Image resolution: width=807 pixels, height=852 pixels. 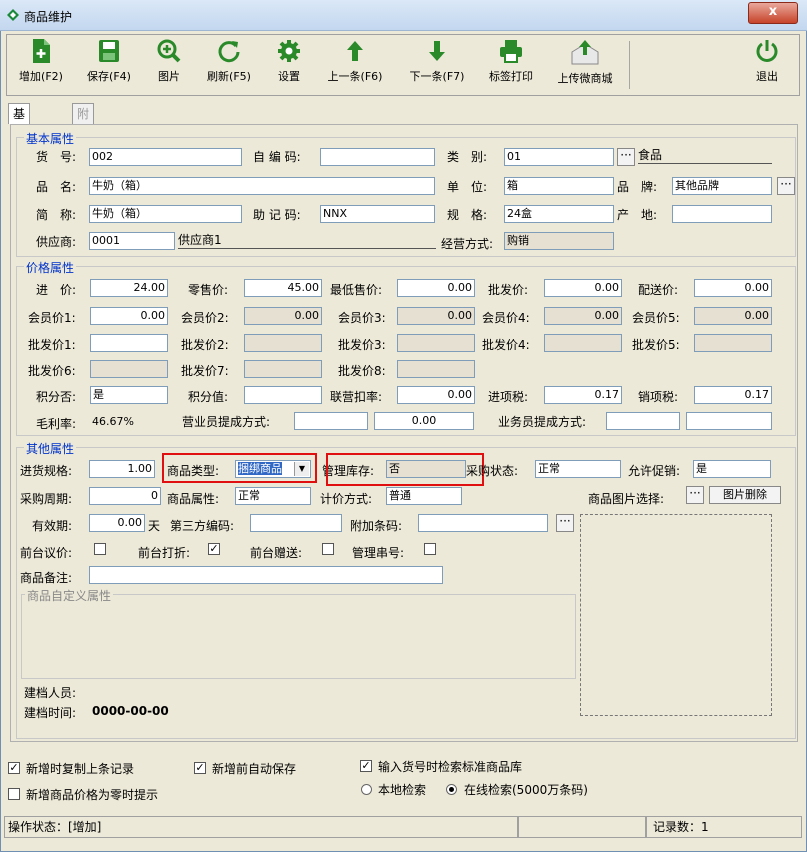 What do you see at coordinates (722, 214) in the screenshot?
I see `origin-input` at bounding box center [722, 214].